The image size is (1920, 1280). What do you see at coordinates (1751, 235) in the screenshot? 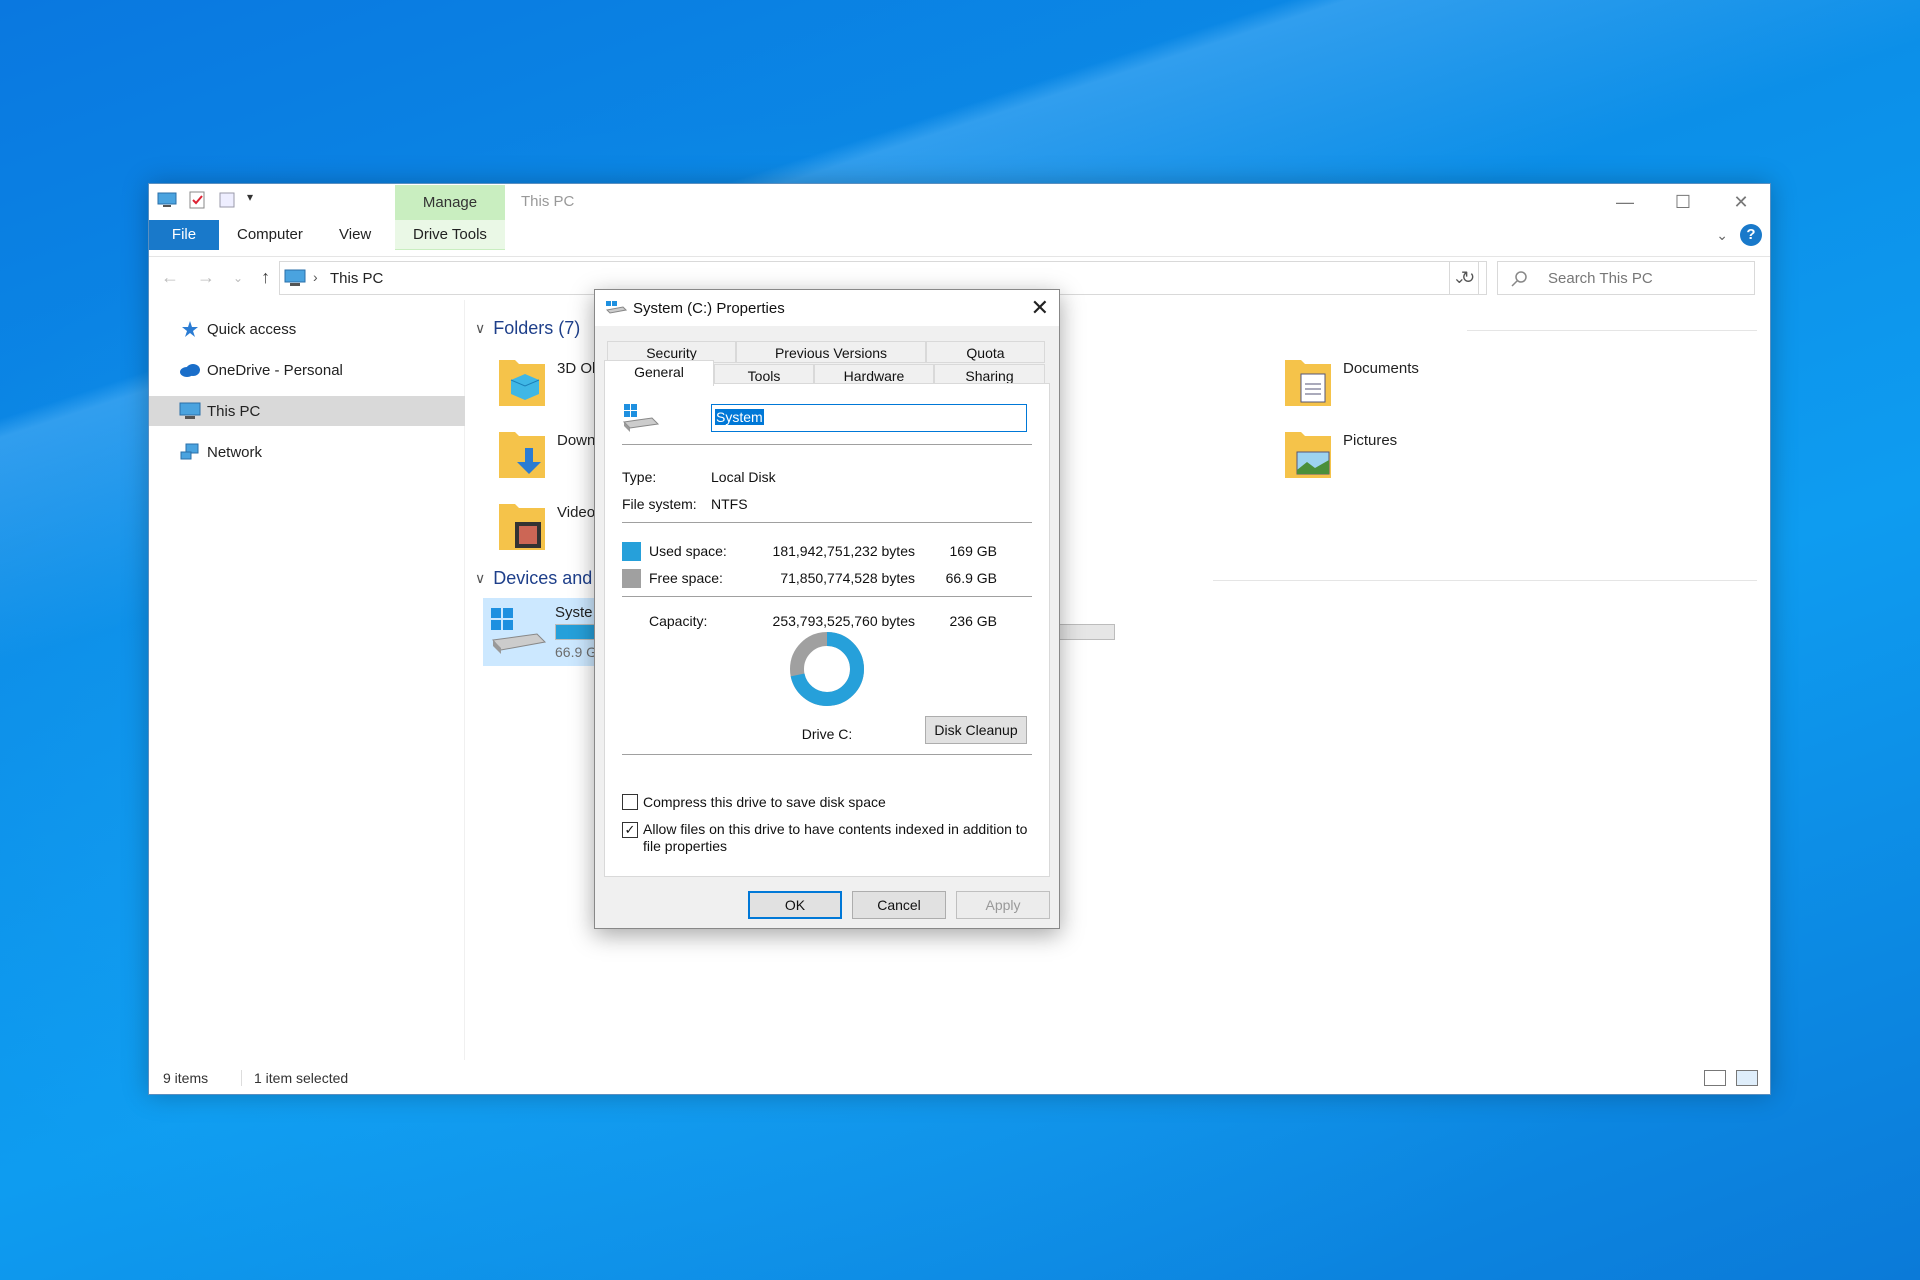
I see `help-icon: ?` at bounding box center [1751, 235].